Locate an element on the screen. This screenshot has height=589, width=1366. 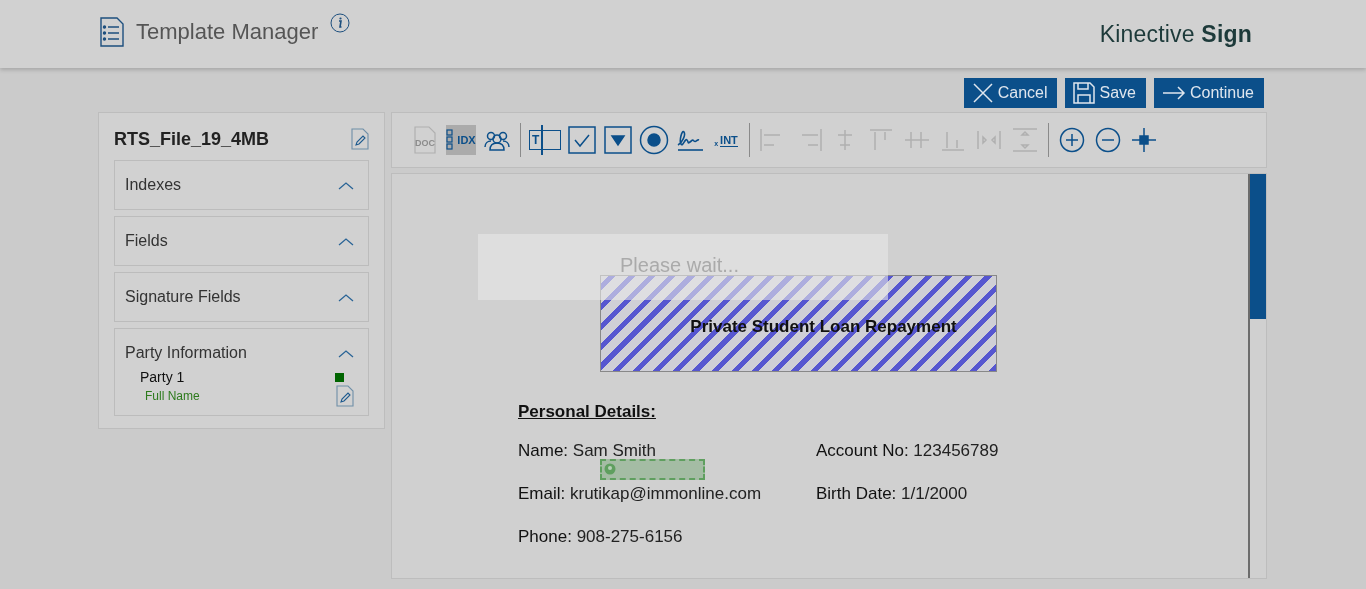
save-button: Save is located at coordinates (1105, 93).